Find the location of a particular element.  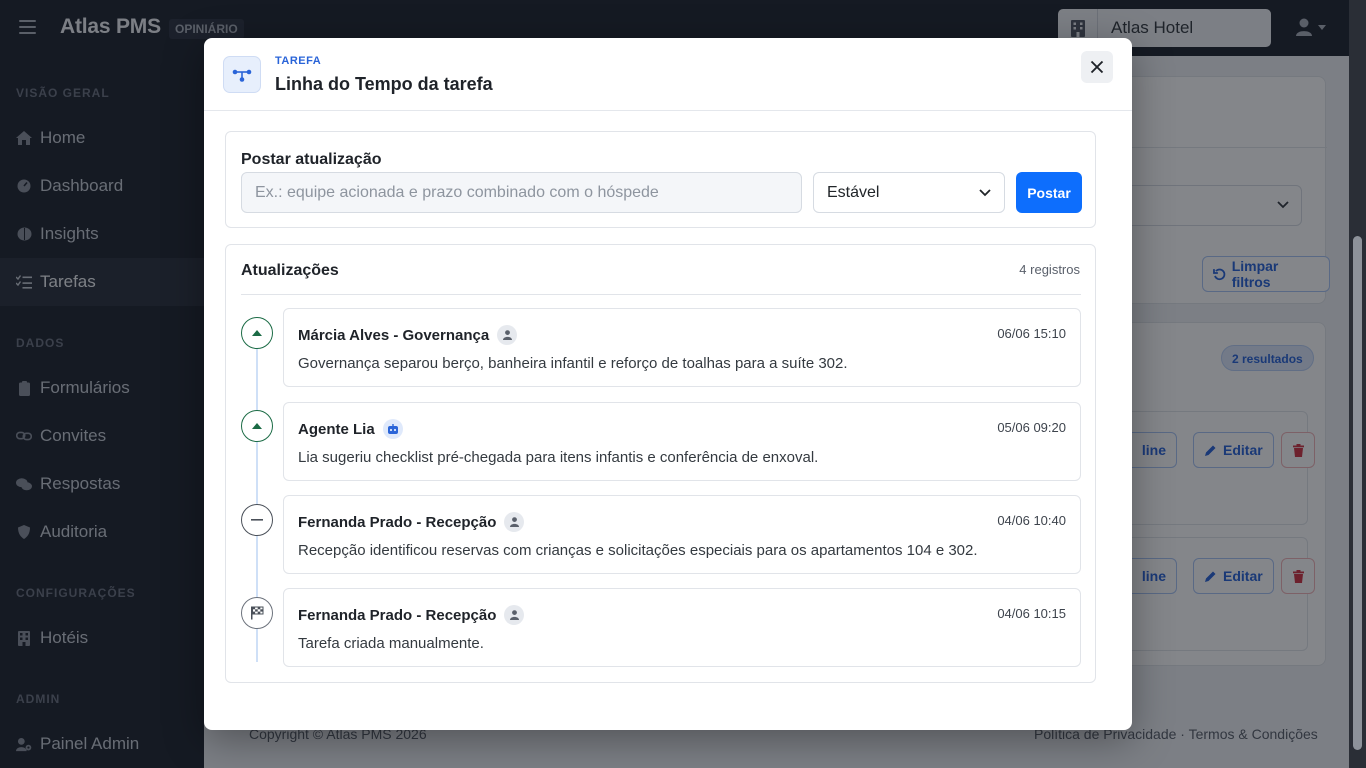

status-select: Estável is located at coordinates (909, 192).